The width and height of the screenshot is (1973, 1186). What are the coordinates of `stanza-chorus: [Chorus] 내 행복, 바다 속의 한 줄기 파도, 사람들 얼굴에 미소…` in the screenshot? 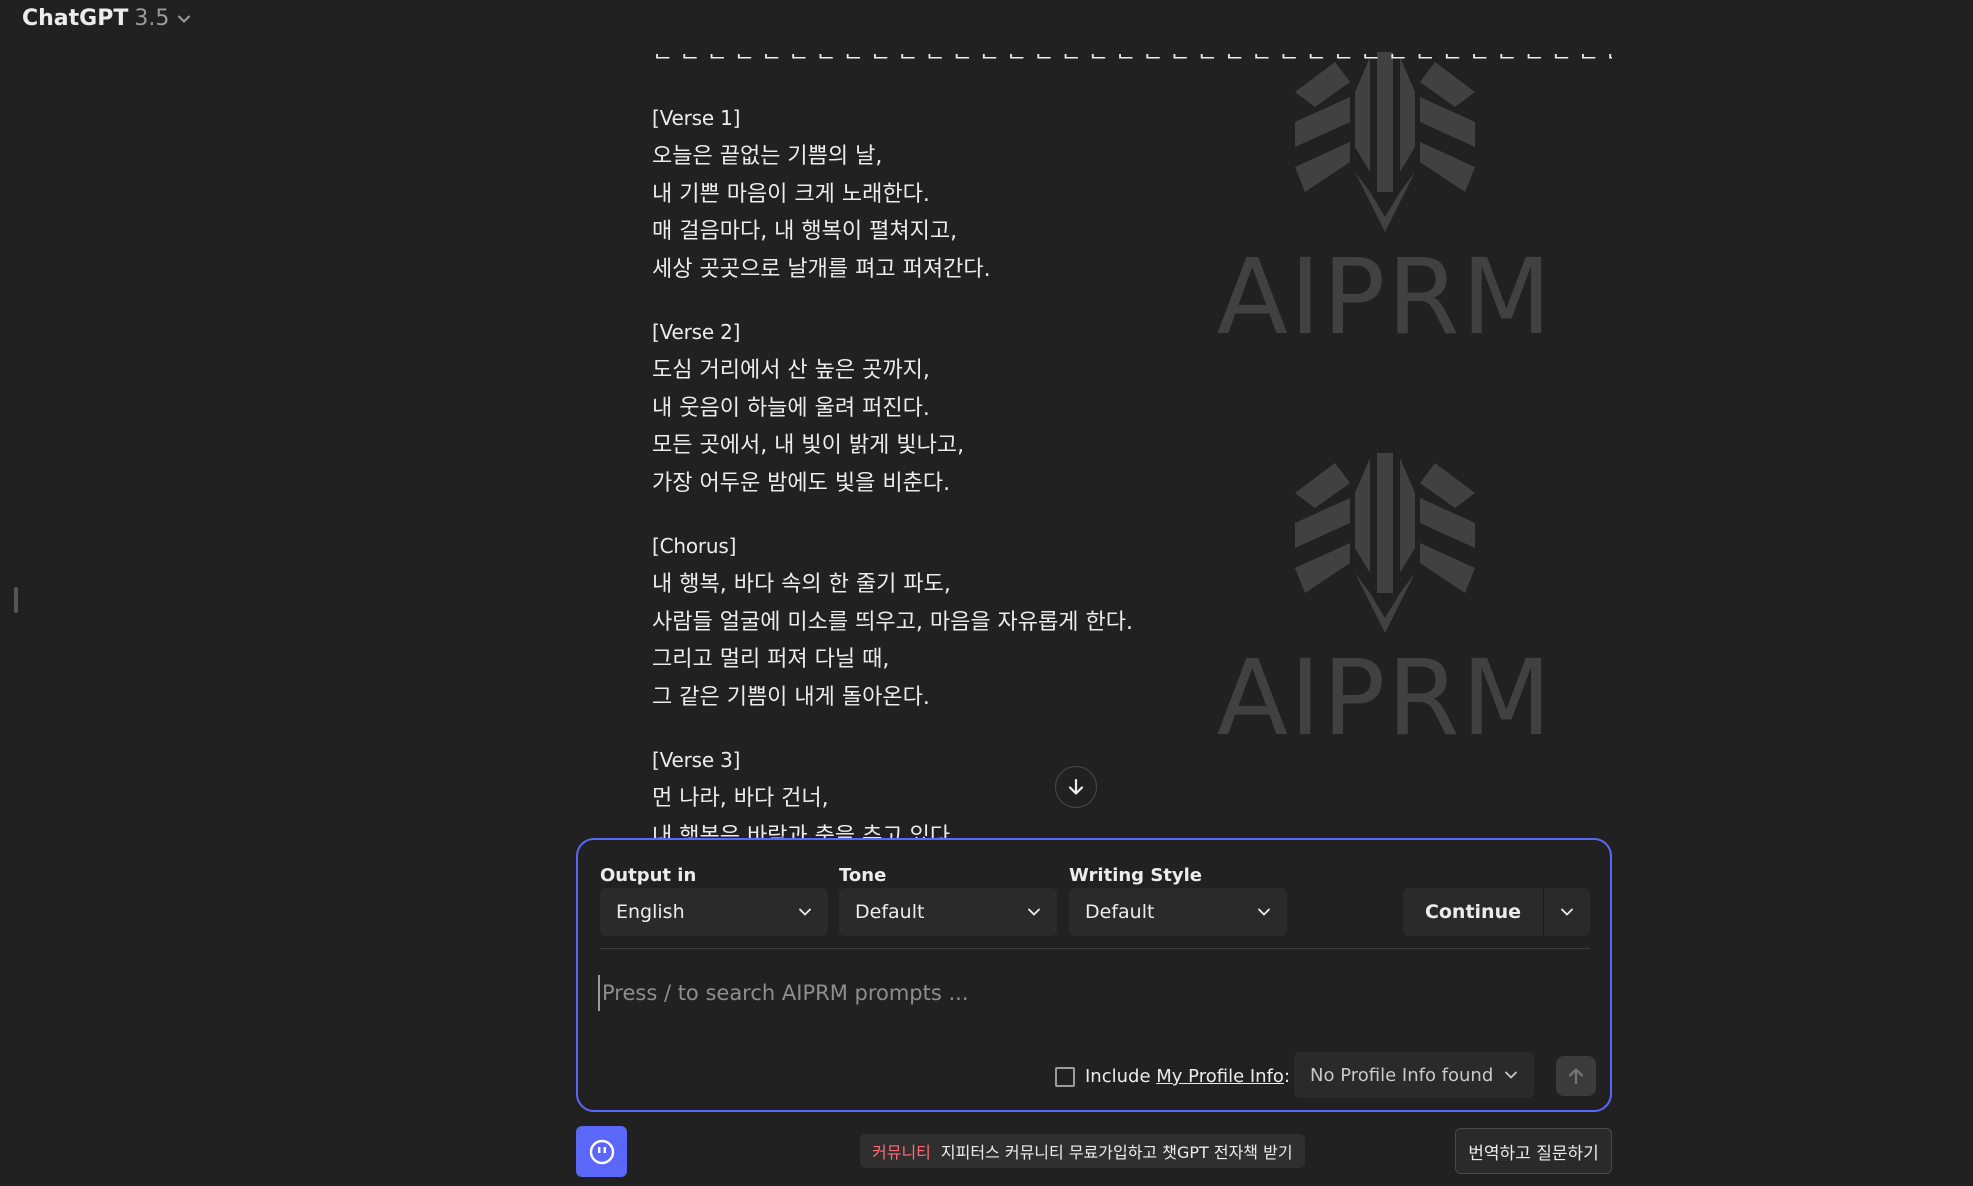 It's located at (892, 622).